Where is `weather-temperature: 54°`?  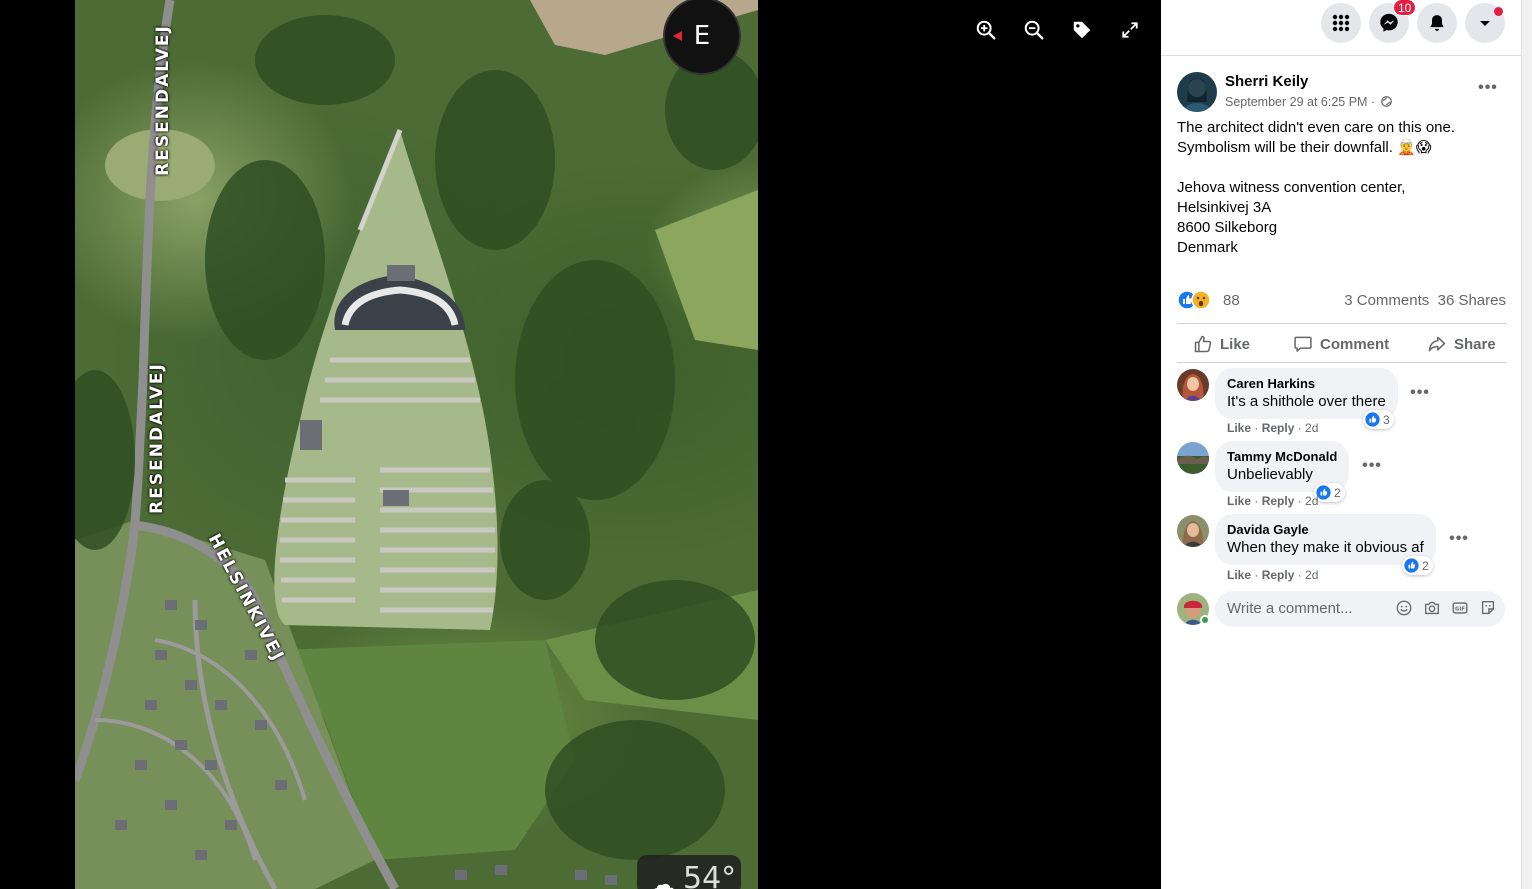 weather-temperature: 54° is located at coordinates (710, 875).